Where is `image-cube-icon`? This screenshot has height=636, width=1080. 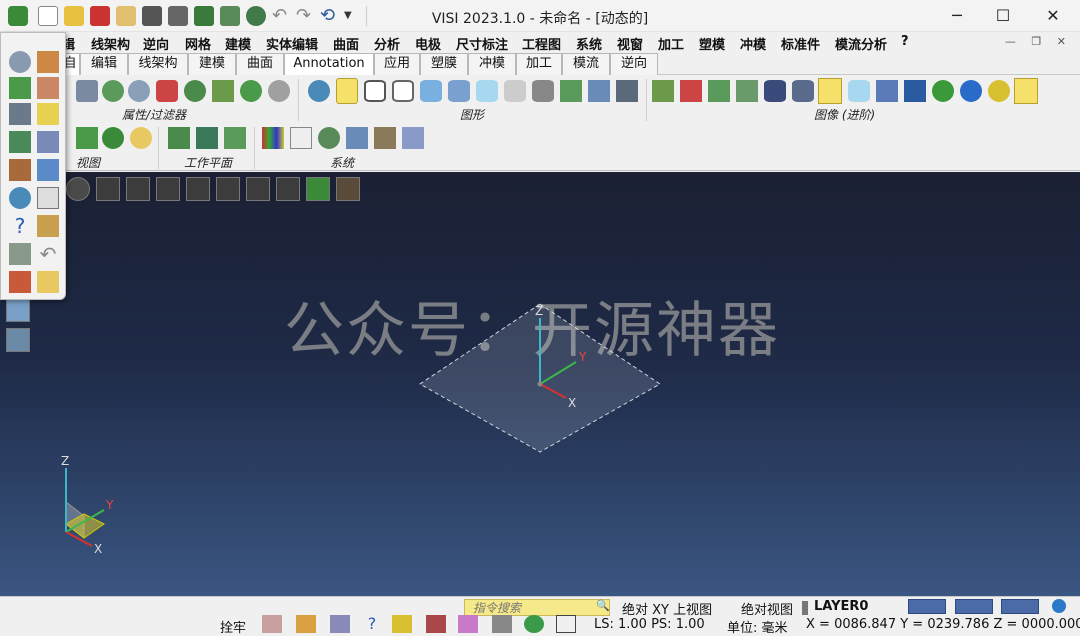 image-cube-icon is located at coordinates (915, 91).